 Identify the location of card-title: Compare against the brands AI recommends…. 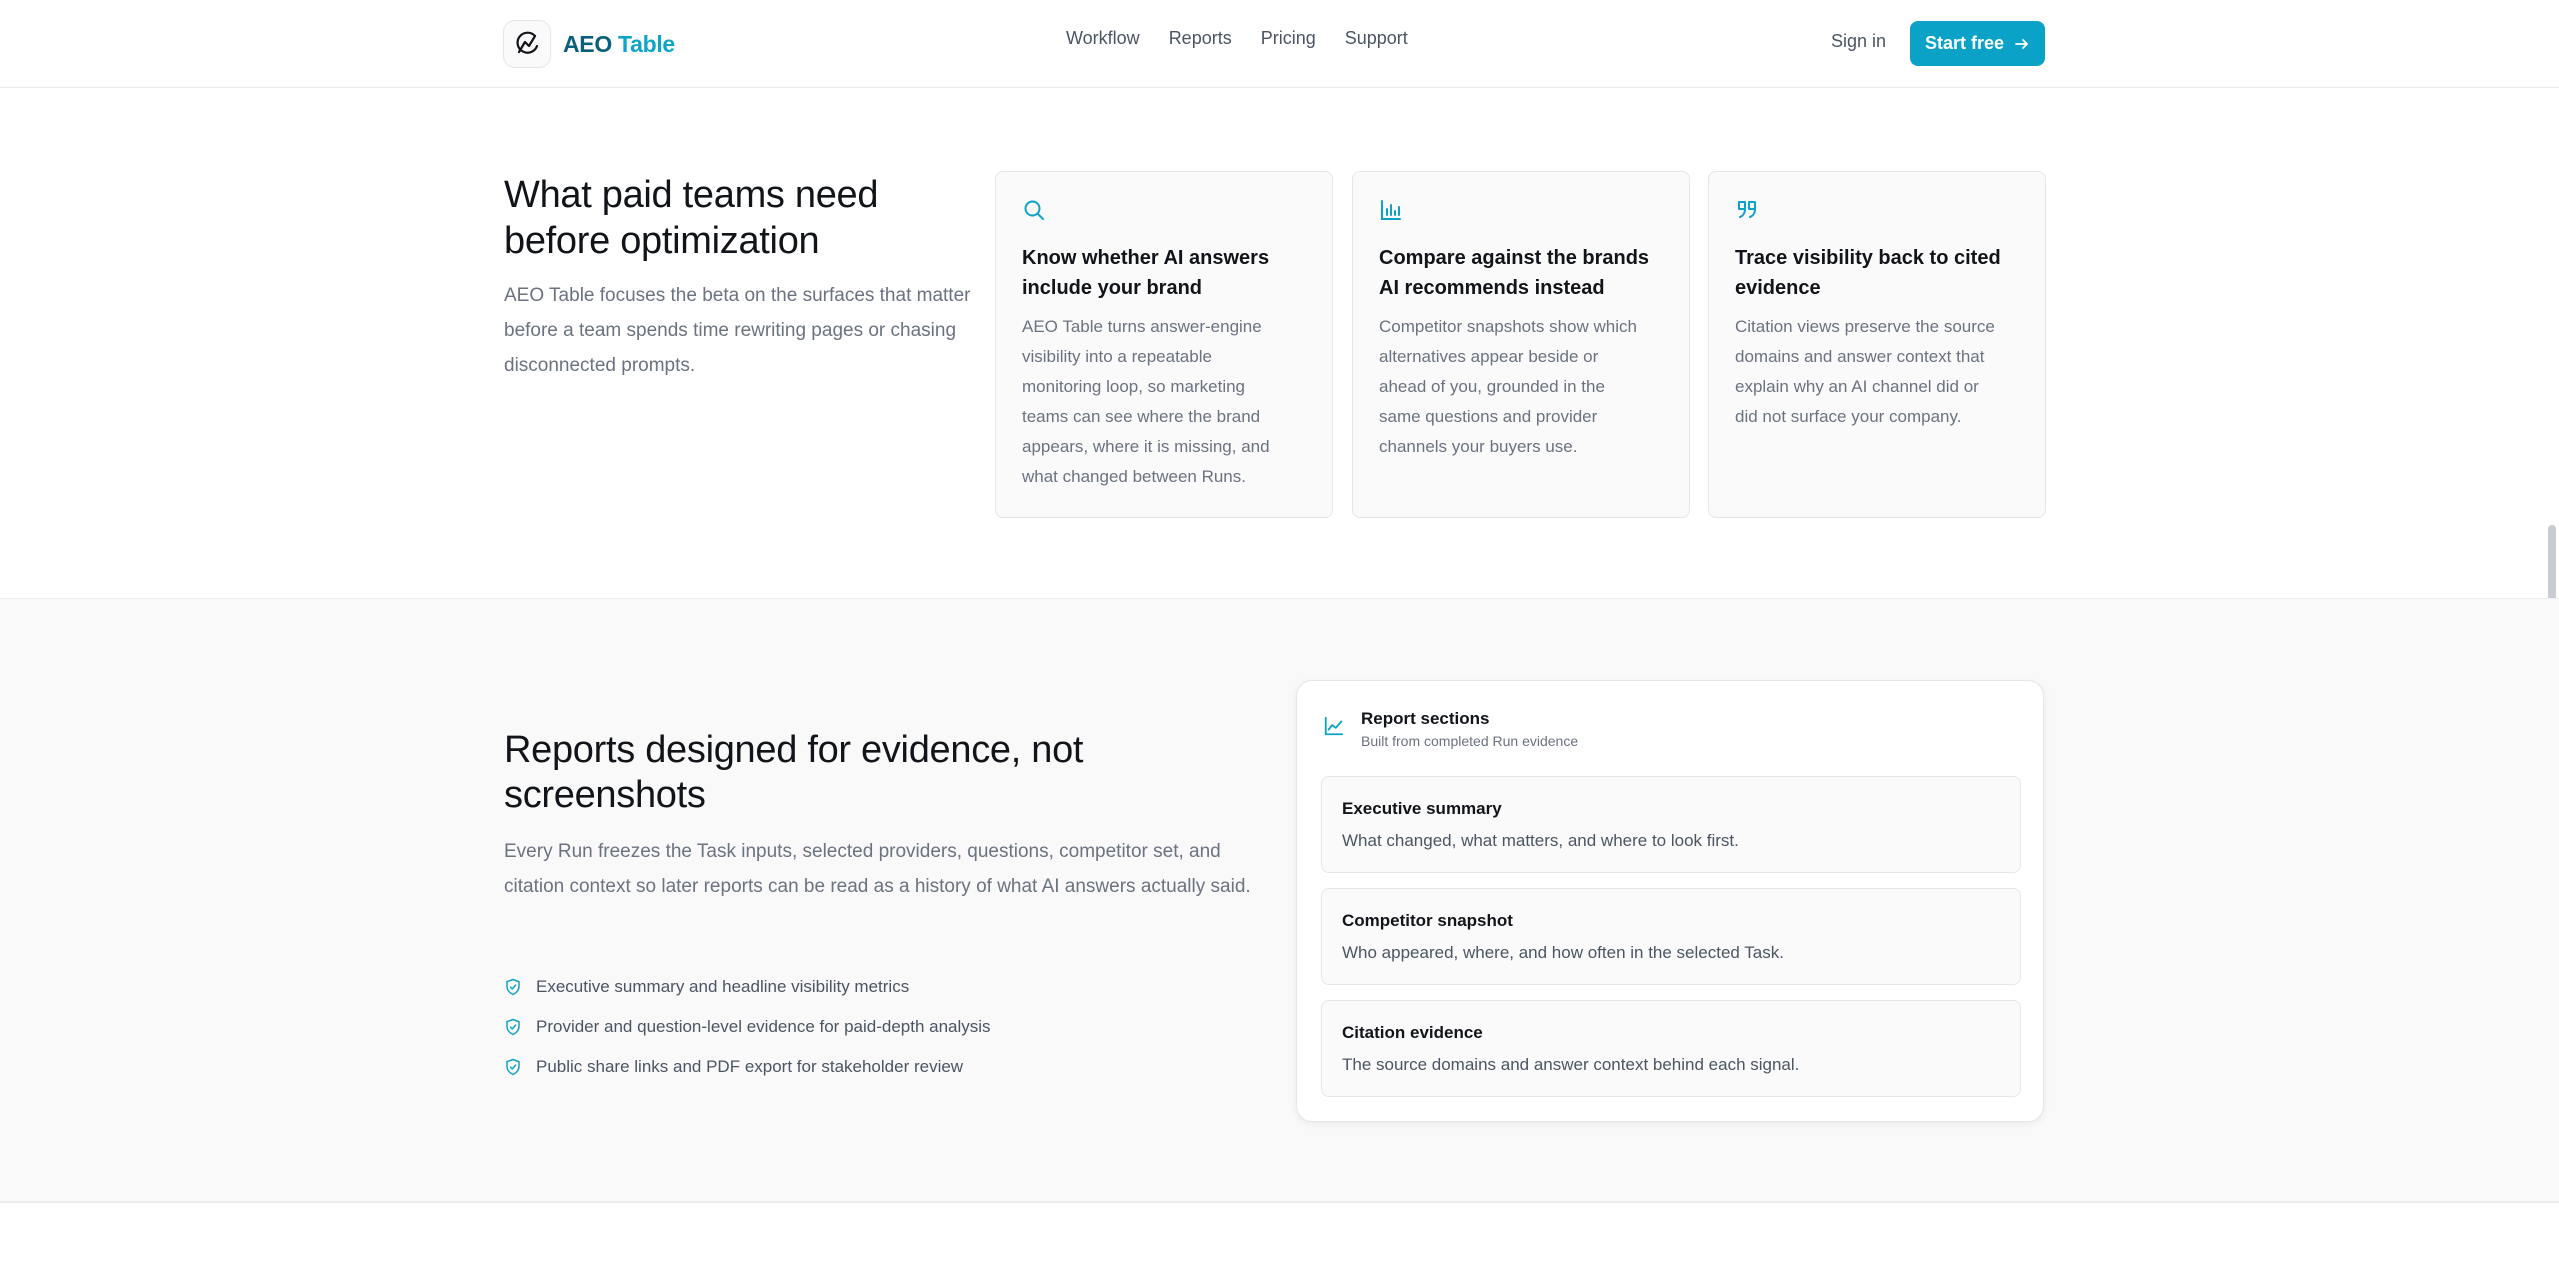
(1514, 273).